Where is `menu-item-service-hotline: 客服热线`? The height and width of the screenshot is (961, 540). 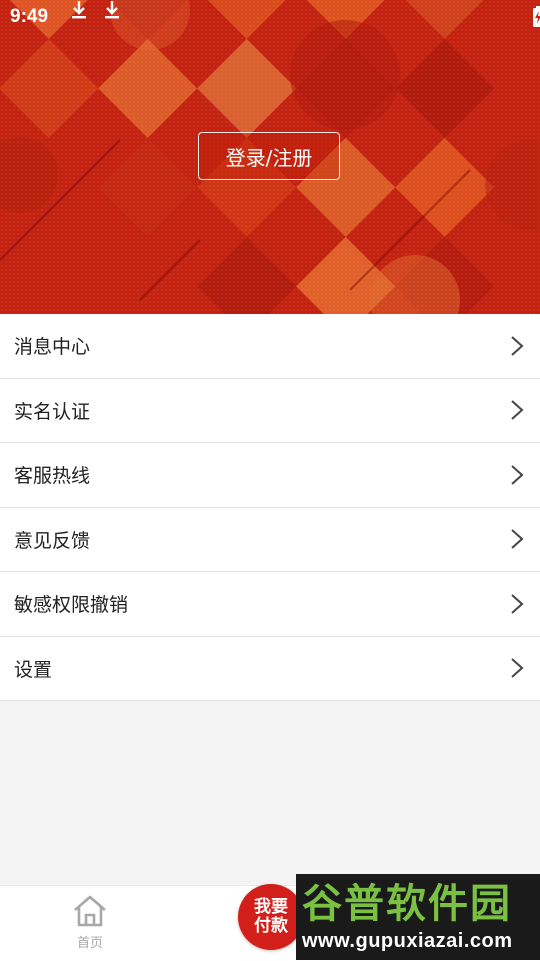 menu-item-service-hotline: 客服热线 is located at coordinates (270, 475).